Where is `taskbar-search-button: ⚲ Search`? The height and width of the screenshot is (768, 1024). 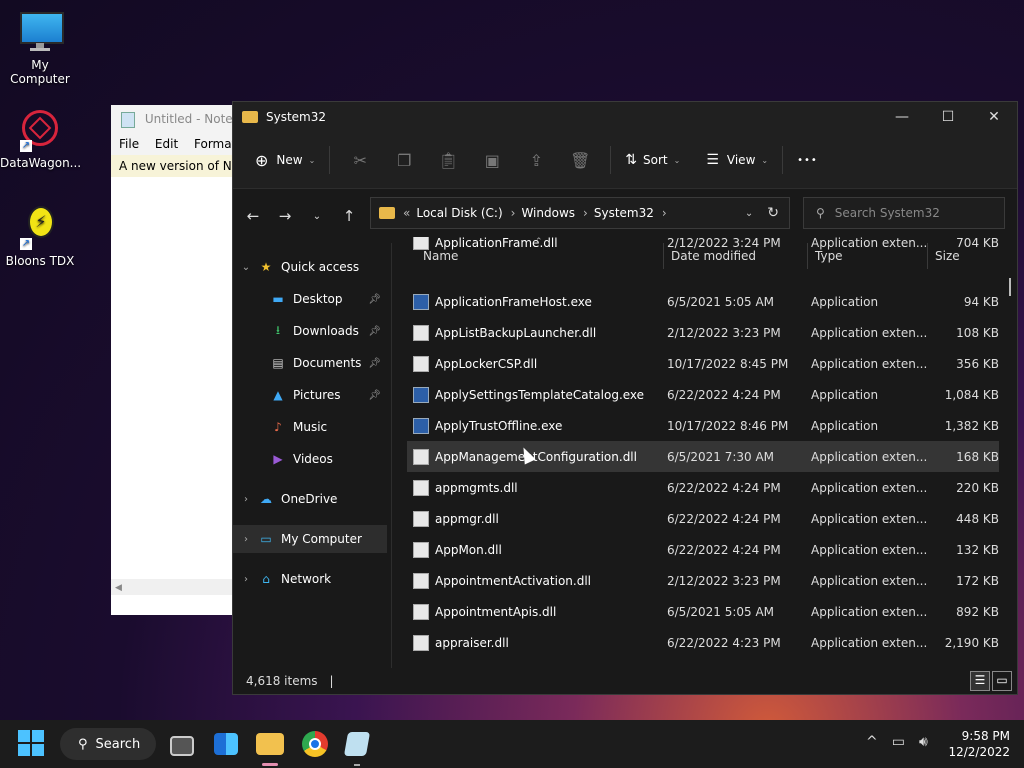 taskbar-search-button: ⚲ Search is located at coordinates (108, 744).